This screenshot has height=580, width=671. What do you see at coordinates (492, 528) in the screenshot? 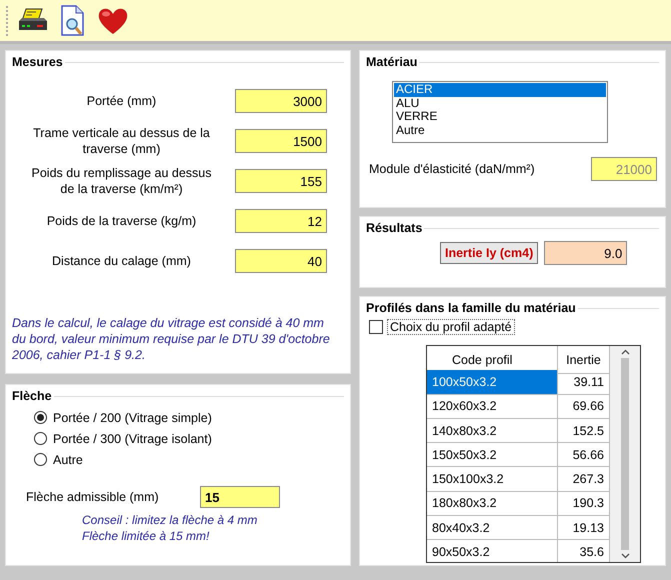
I see `table-cell: 80x40x3.2` at bounding box center [492, 528].